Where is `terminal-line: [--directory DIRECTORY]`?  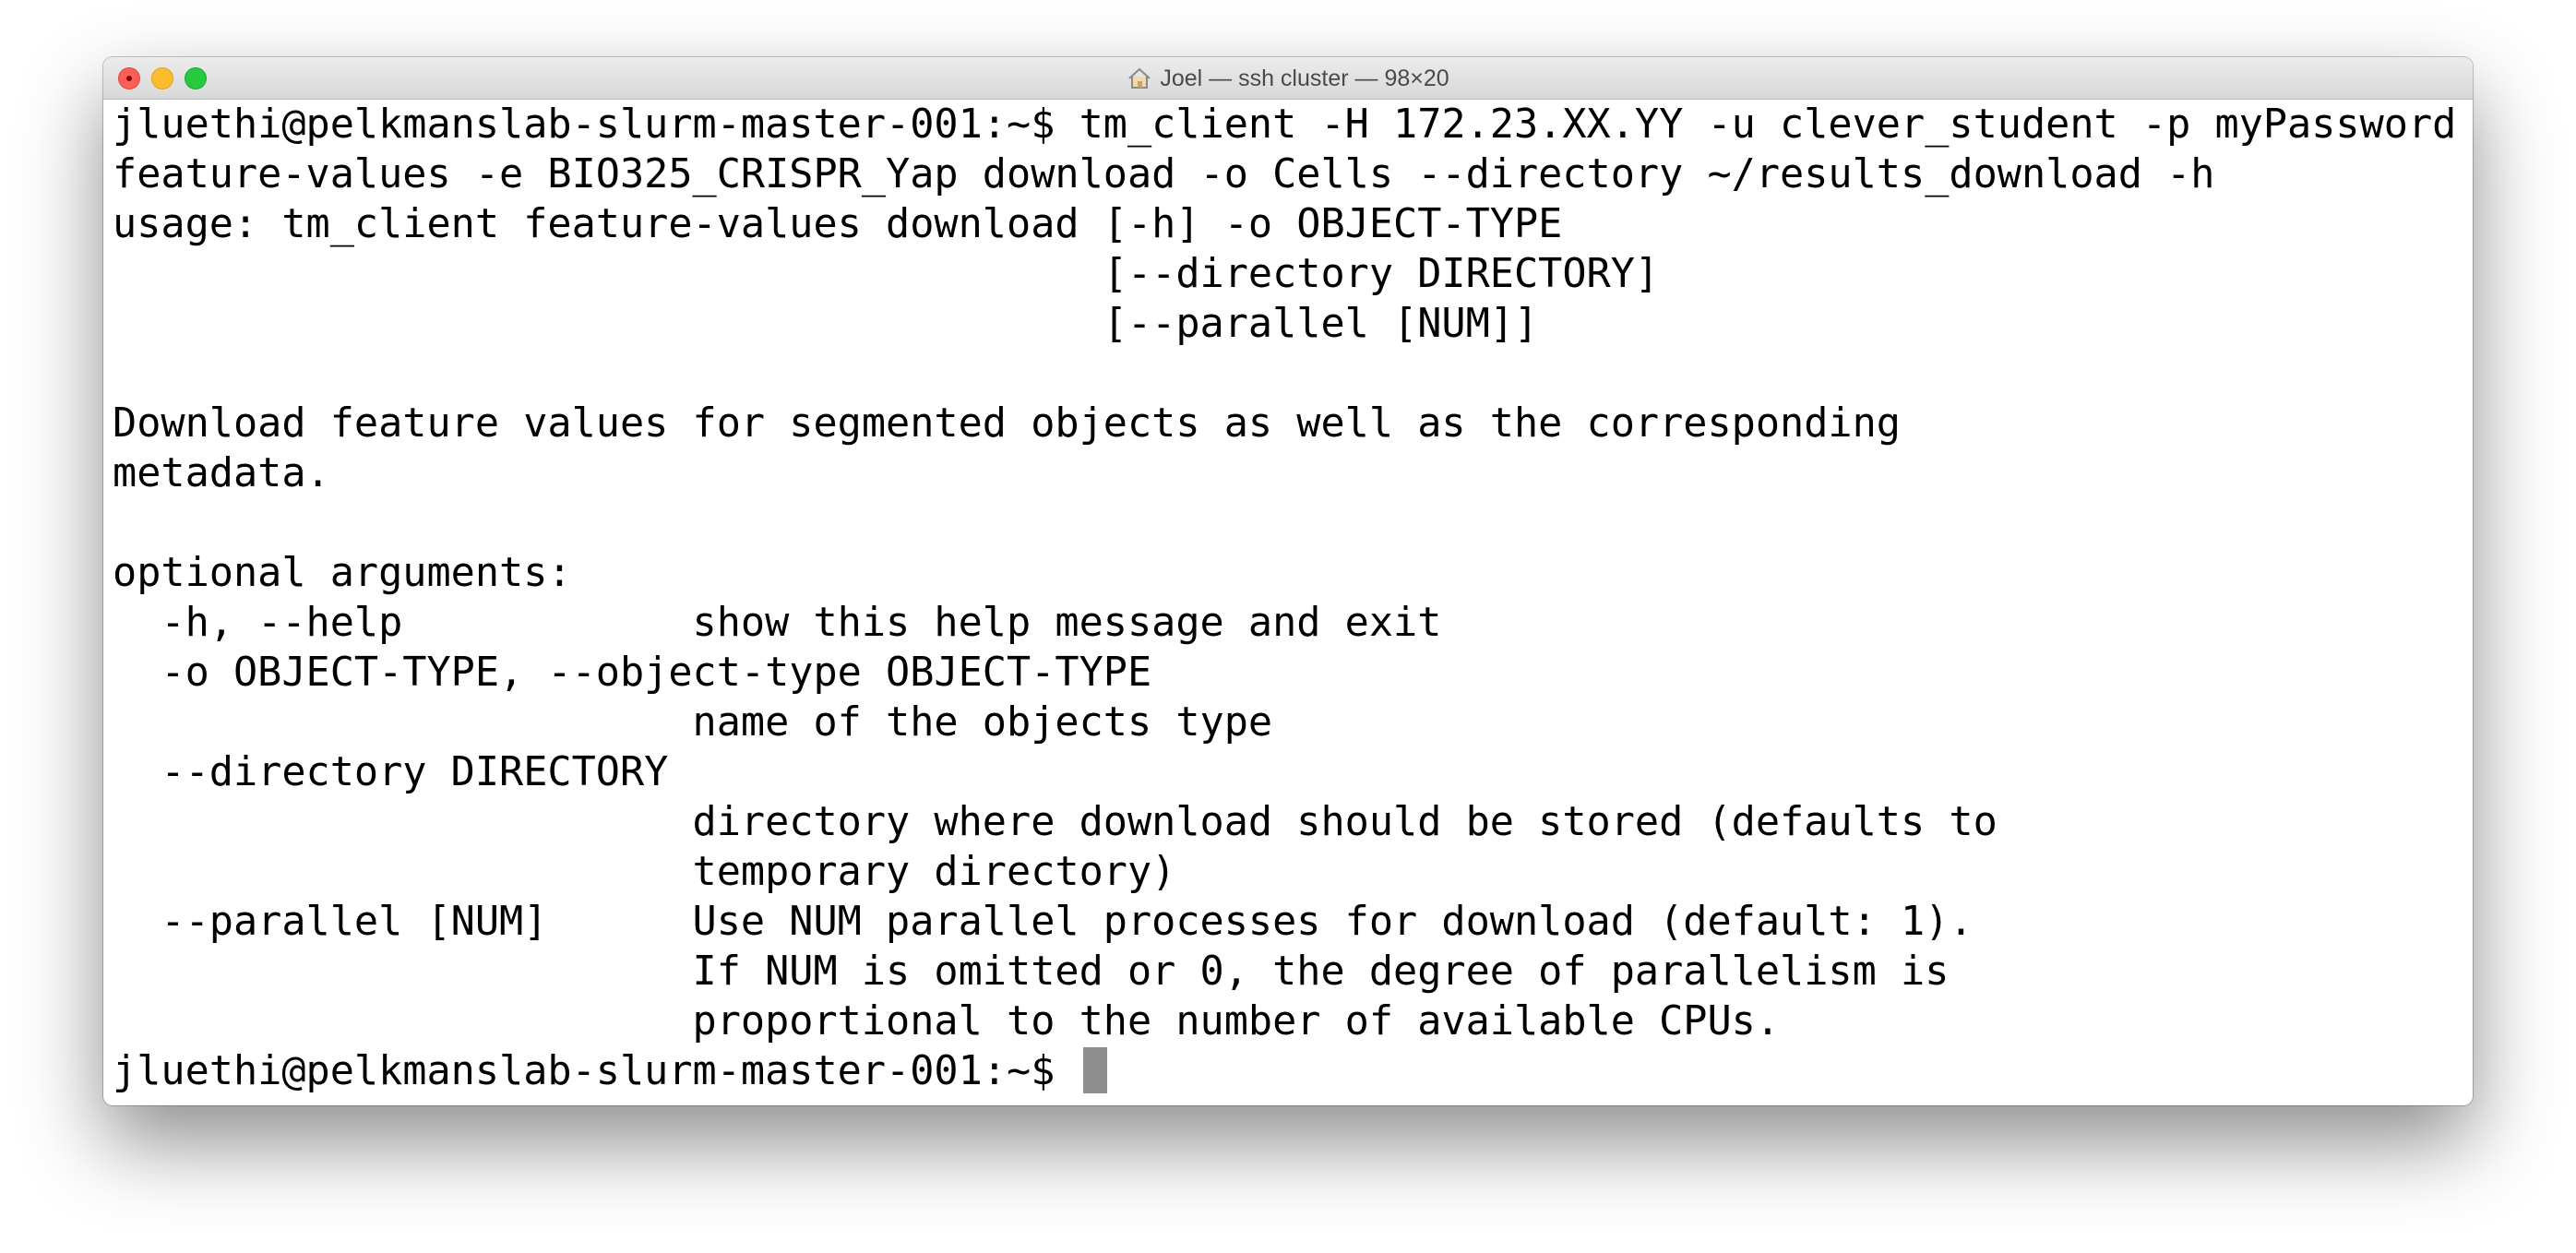
terminal-line: [--directory DIRECTORY] is located at coordinates (886, 274).